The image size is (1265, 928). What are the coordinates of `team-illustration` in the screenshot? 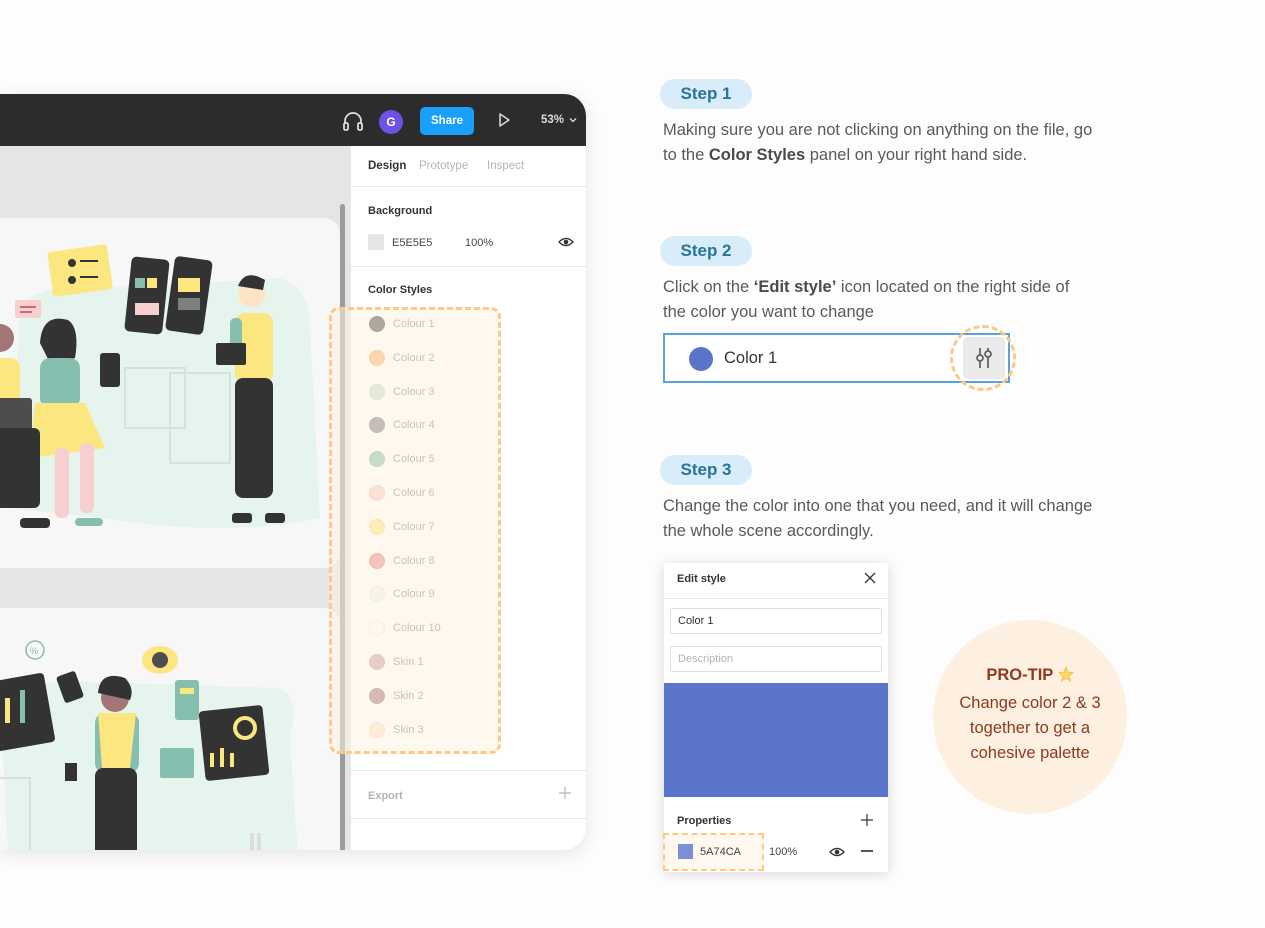 It's located at (160, 386).